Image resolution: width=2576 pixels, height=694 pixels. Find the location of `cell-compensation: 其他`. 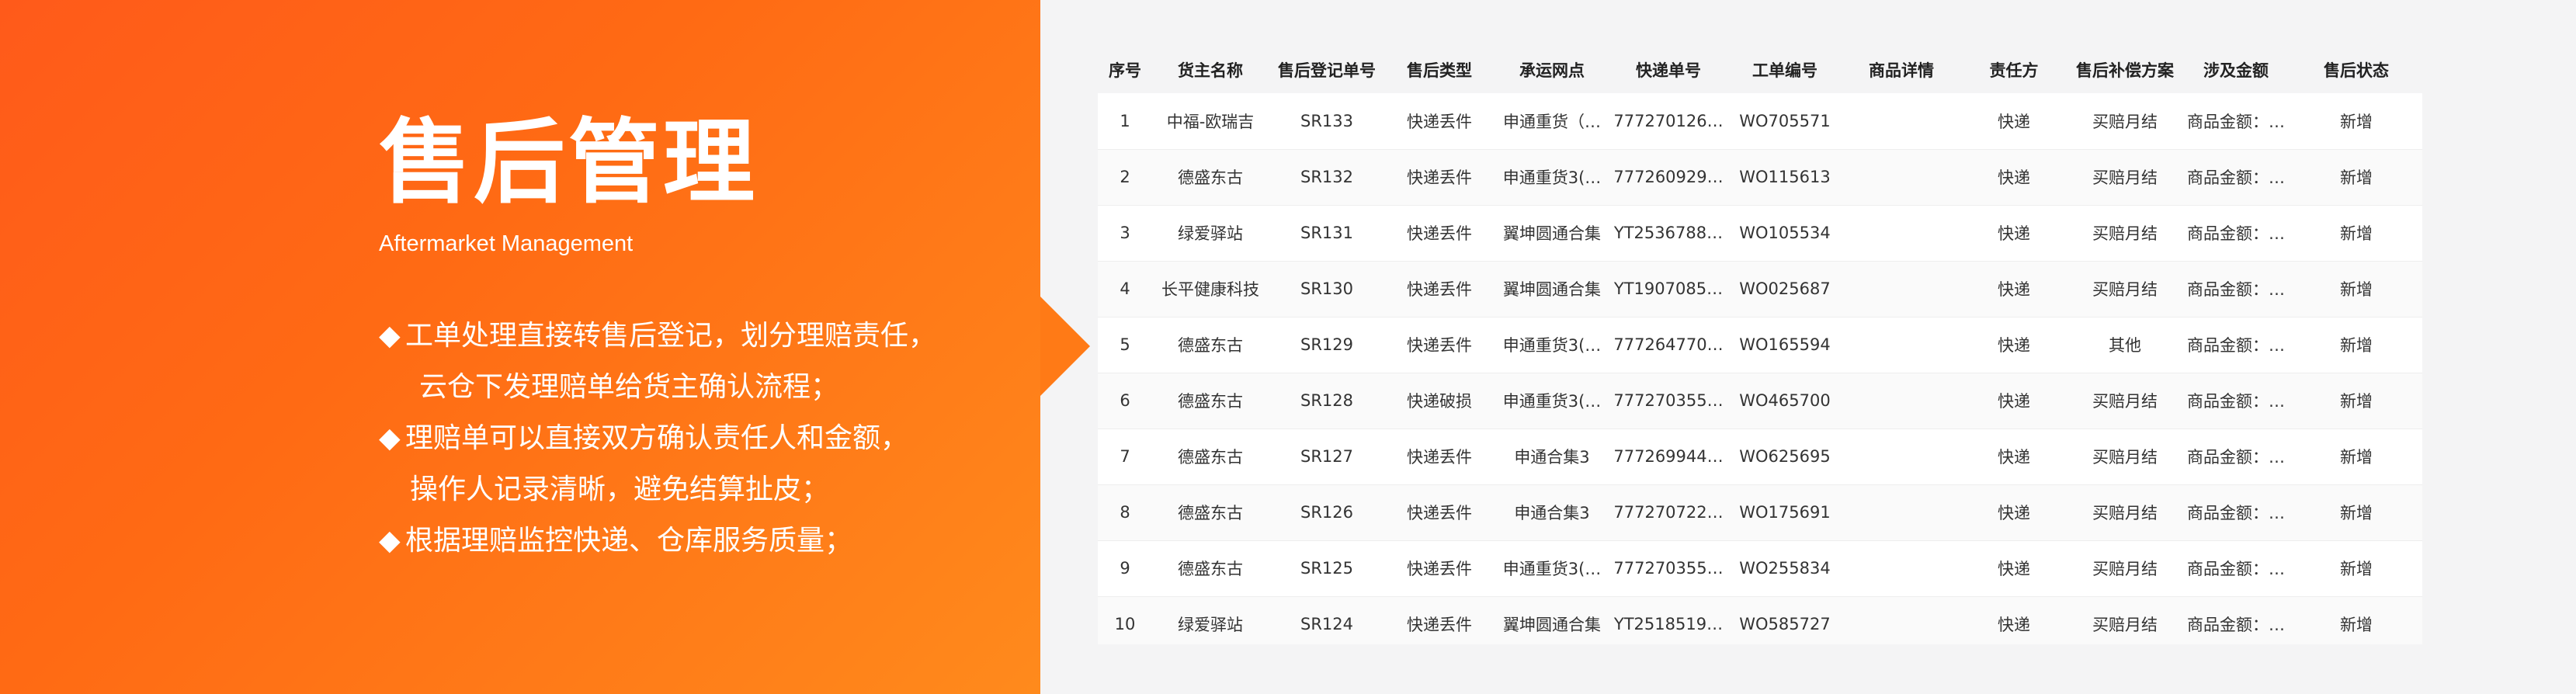

cell-compensation: 其他 is located at coordinates (2125, 345).